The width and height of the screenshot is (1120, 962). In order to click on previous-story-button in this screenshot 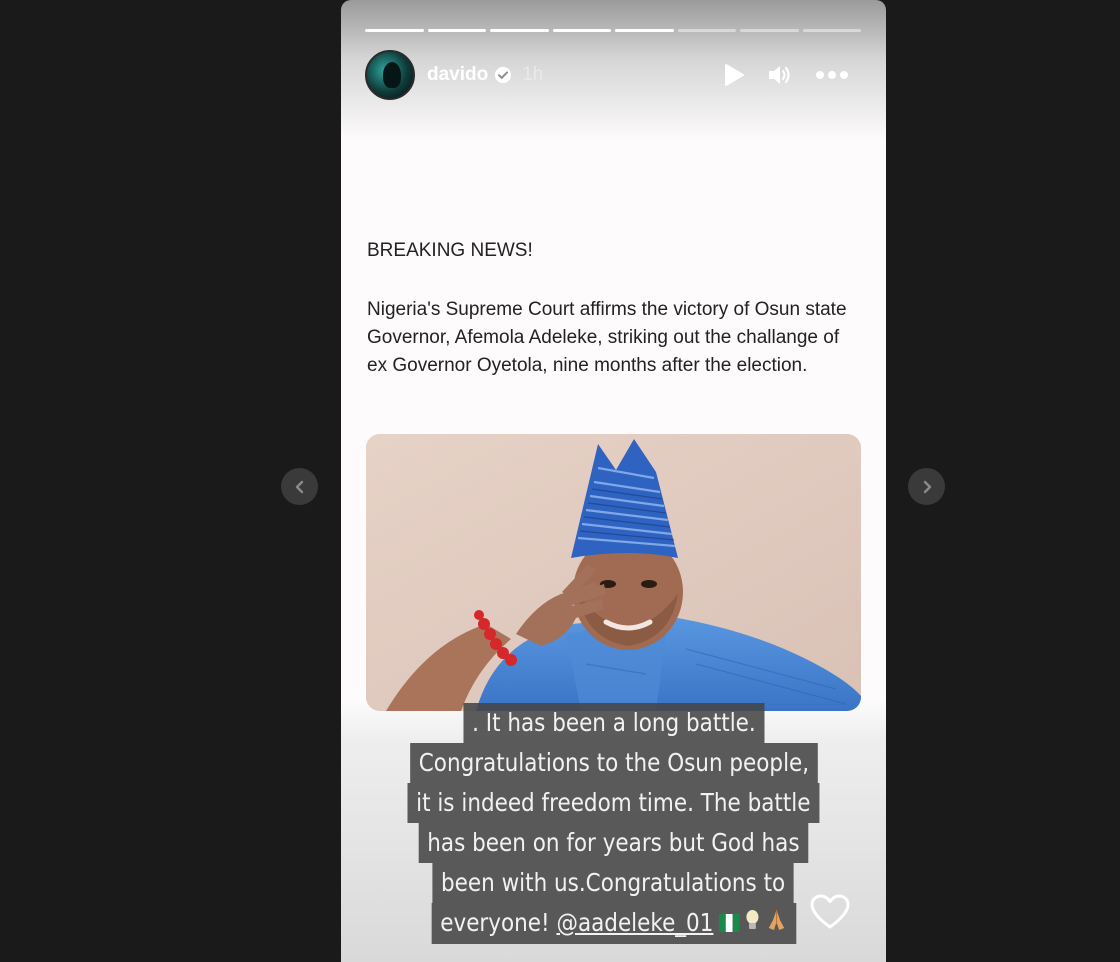, I will do `click(299, 486)`.